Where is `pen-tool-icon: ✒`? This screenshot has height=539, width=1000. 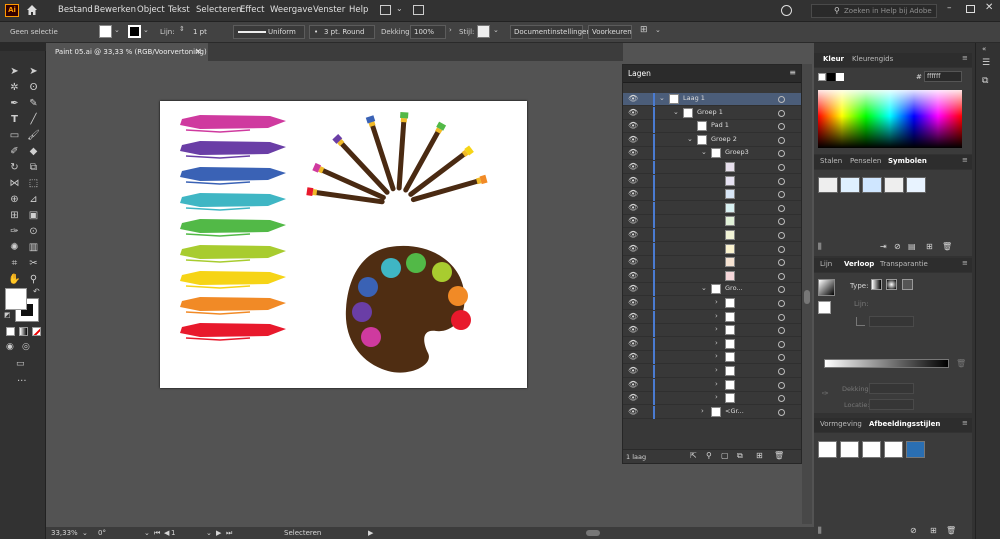 pen-tool-icon: ✒ is located at coordinates (14, 103).